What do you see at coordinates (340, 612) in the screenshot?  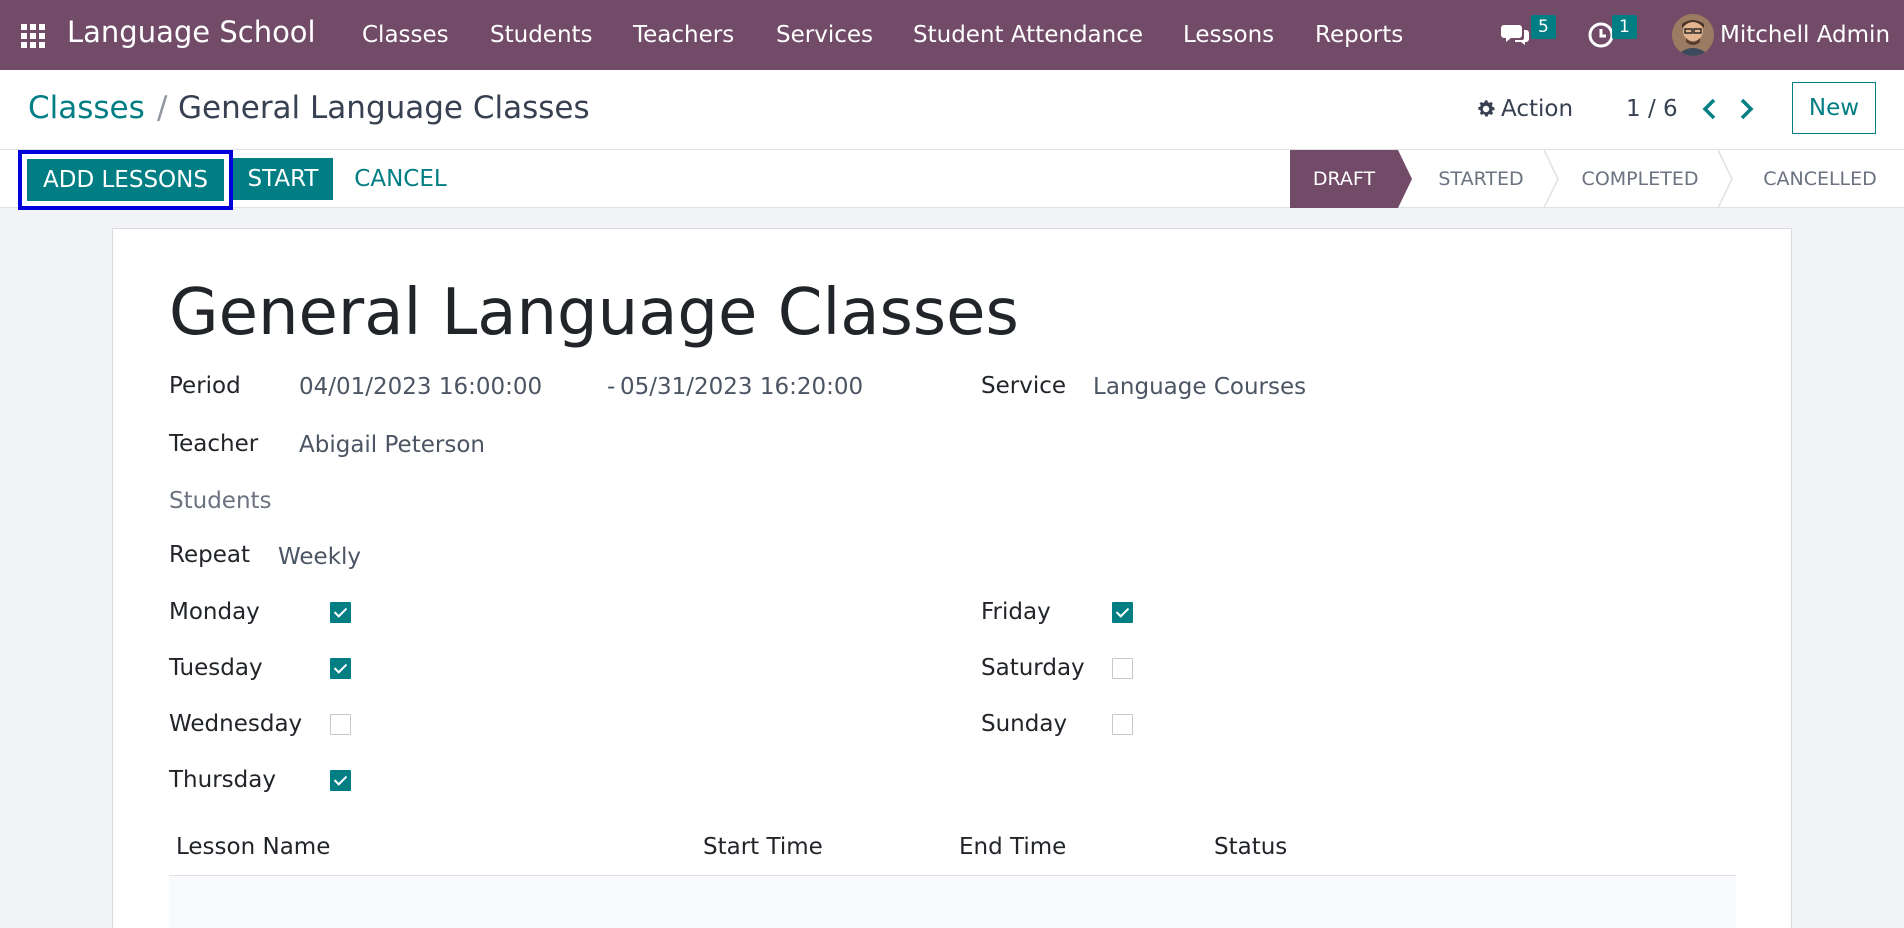 I see `monday-checkbox` at bounding box center [340, 612].